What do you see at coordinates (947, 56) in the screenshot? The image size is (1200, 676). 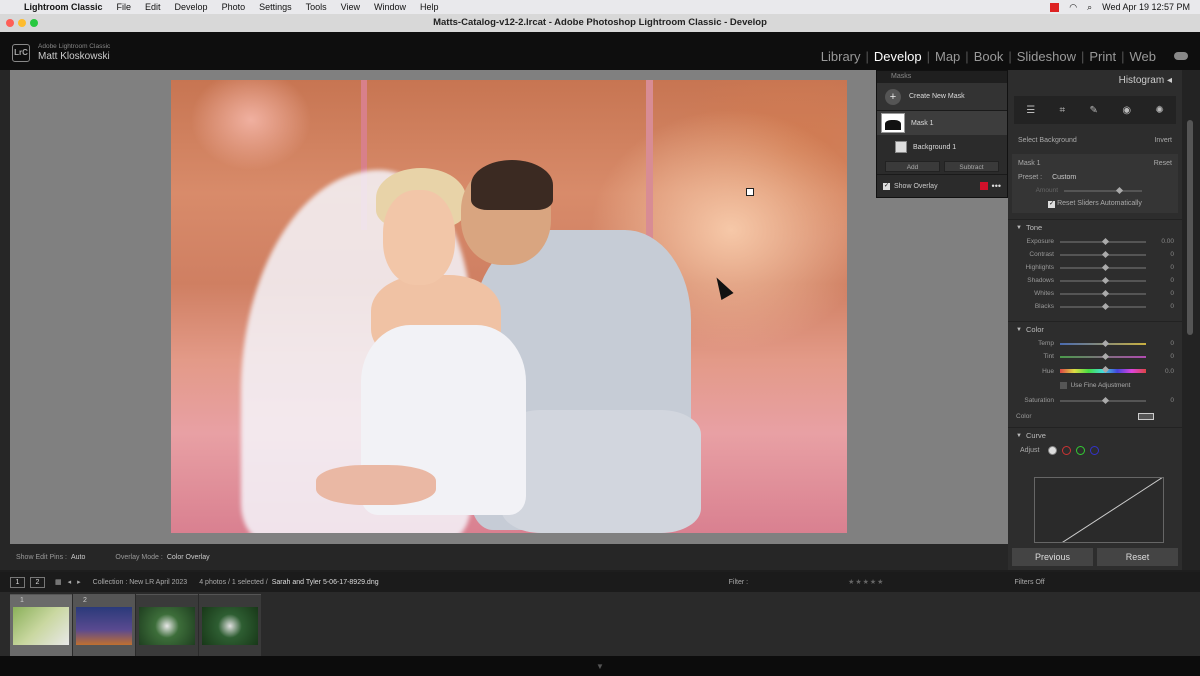 I see `module-map: Map` at bounding box center [947, 56].